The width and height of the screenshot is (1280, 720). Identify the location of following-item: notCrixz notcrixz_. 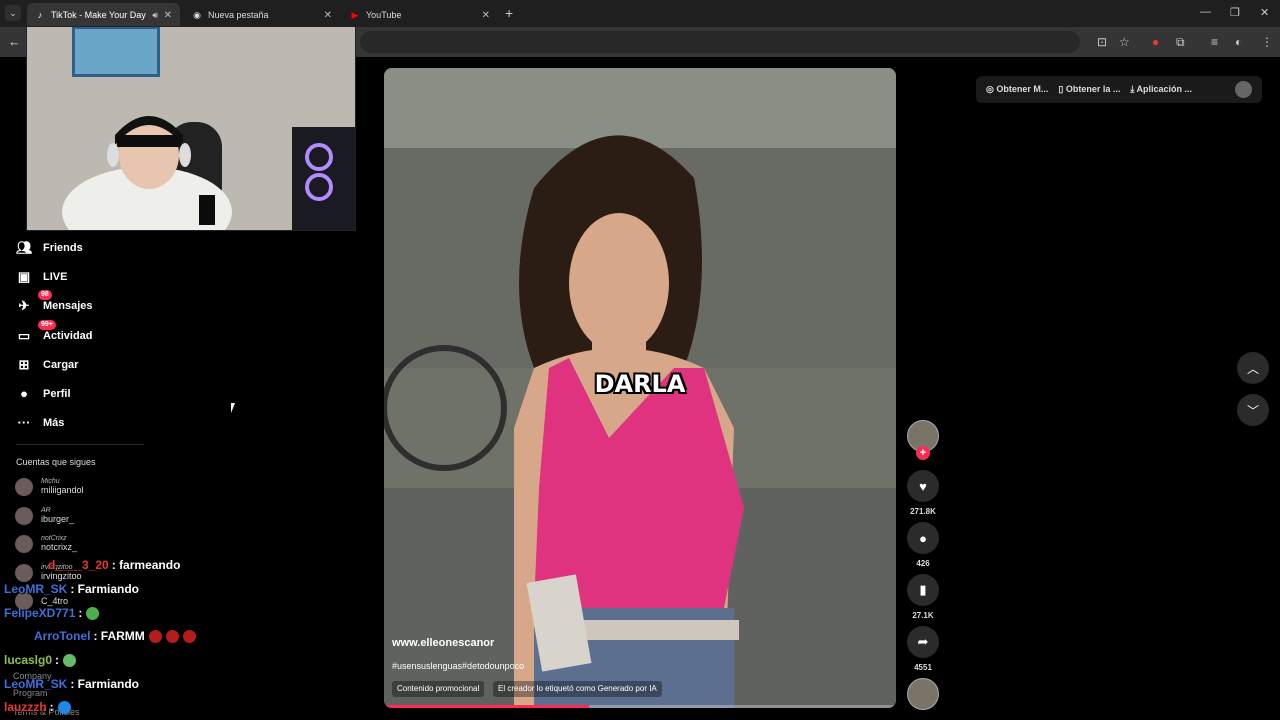
(46, 544).